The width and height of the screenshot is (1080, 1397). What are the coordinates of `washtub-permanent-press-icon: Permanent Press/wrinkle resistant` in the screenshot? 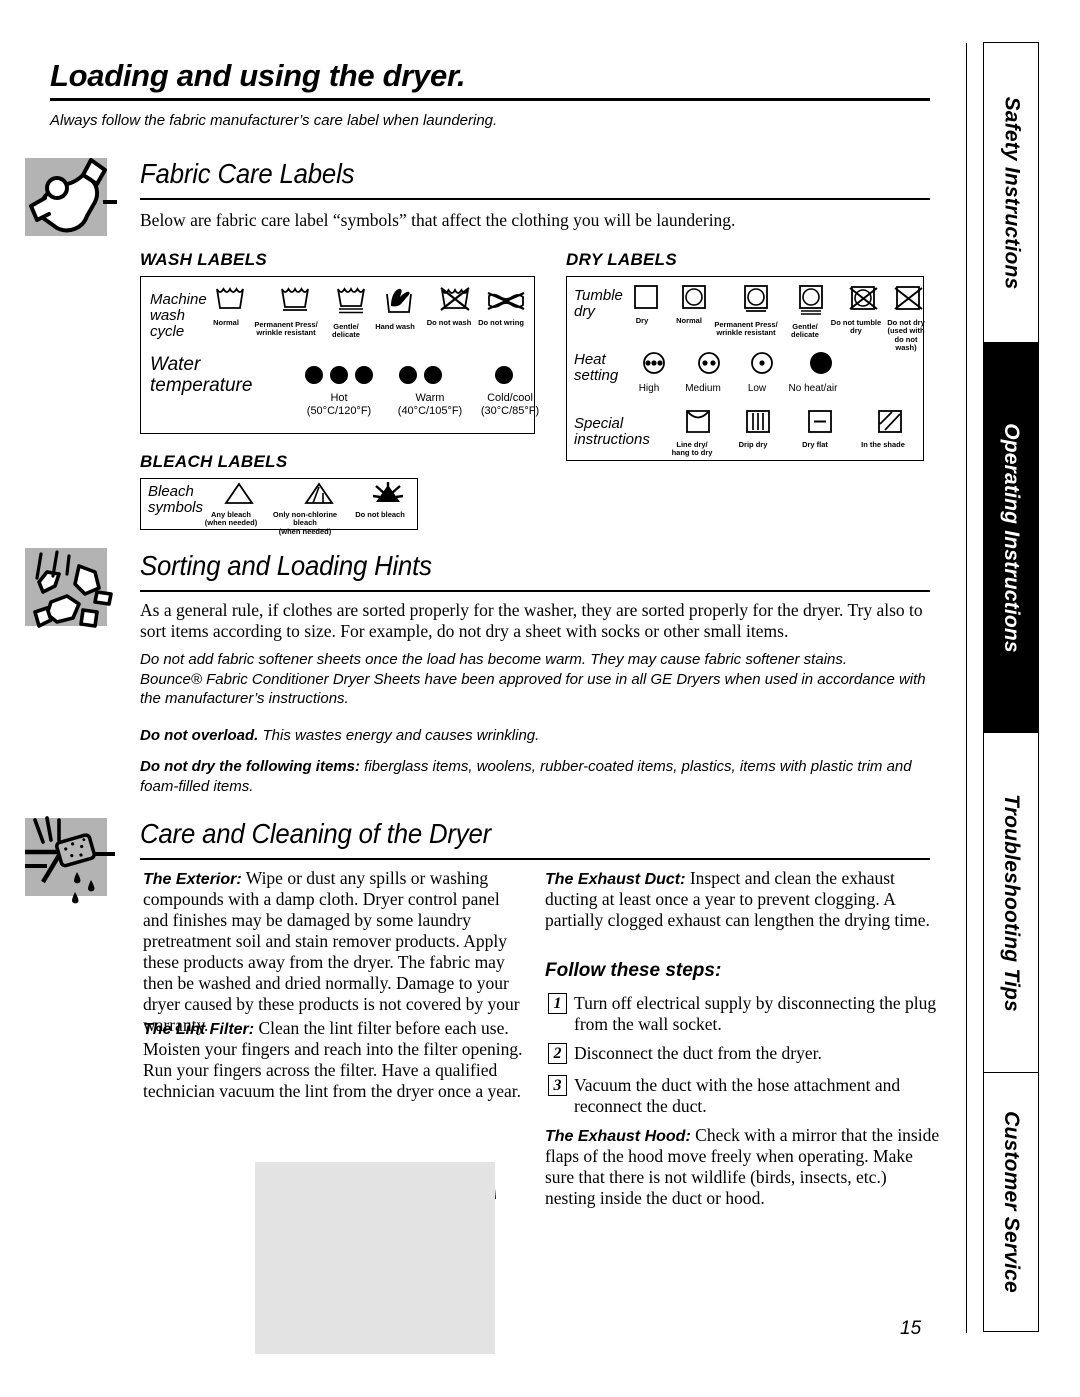 It's located at (286, 312).